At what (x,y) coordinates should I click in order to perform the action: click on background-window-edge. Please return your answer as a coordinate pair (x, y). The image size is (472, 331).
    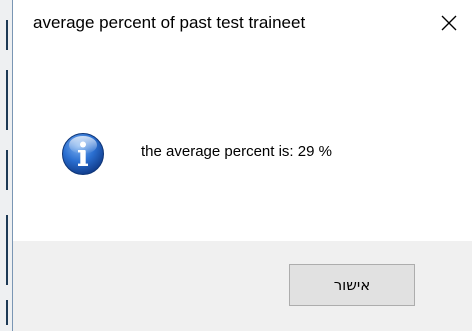
    Looking at the image, I should click on (6, 165).